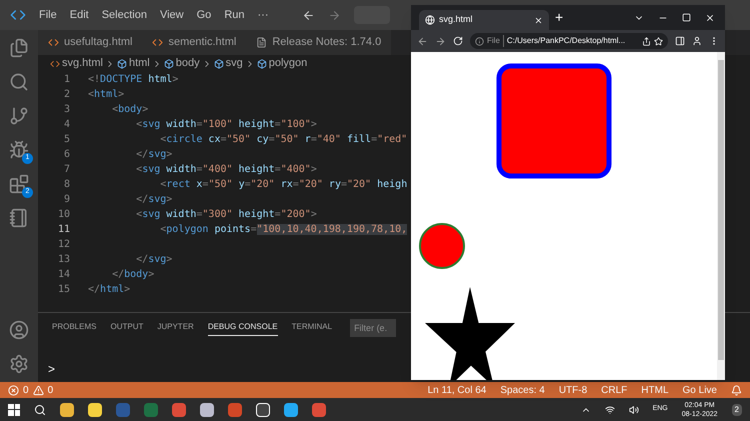  Describe the element at coordinates (19, 116) in the screenshot. I see `source-control-icon` at that location.